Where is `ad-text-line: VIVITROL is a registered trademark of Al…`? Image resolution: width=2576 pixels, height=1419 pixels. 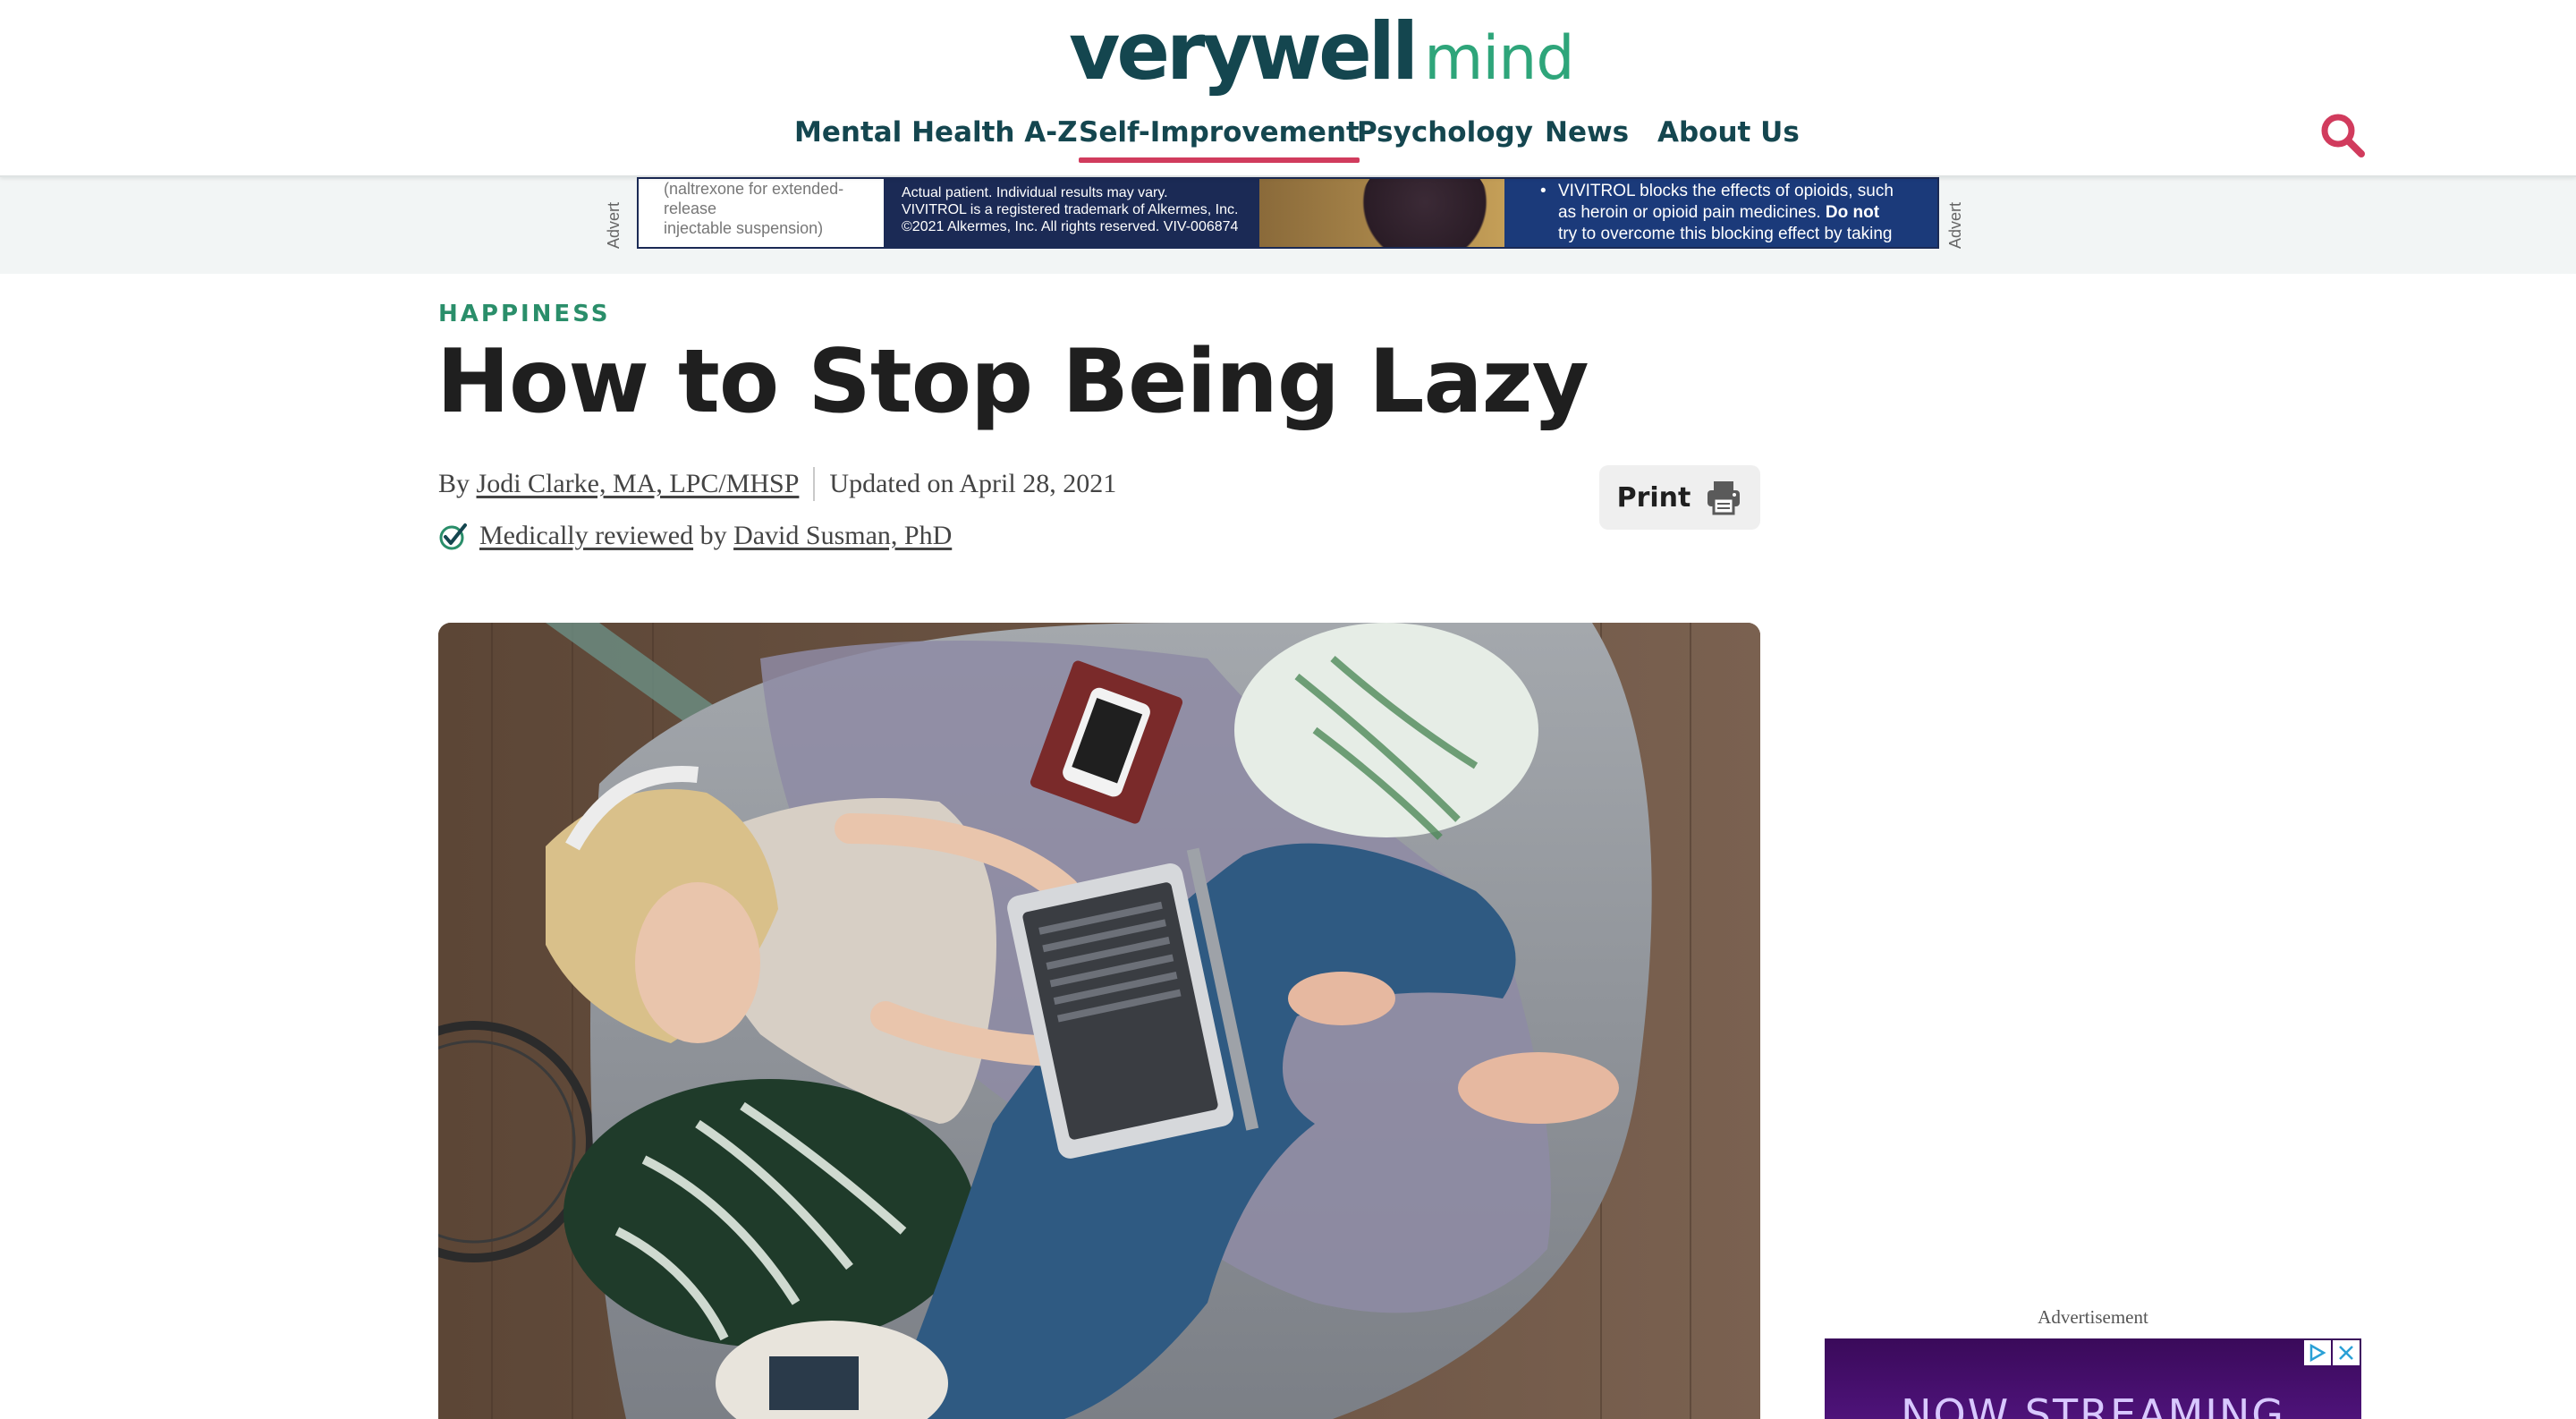 ad-text-line: VIVITROL is a registered trademark of Al… is located at coordinates (1070, 209).